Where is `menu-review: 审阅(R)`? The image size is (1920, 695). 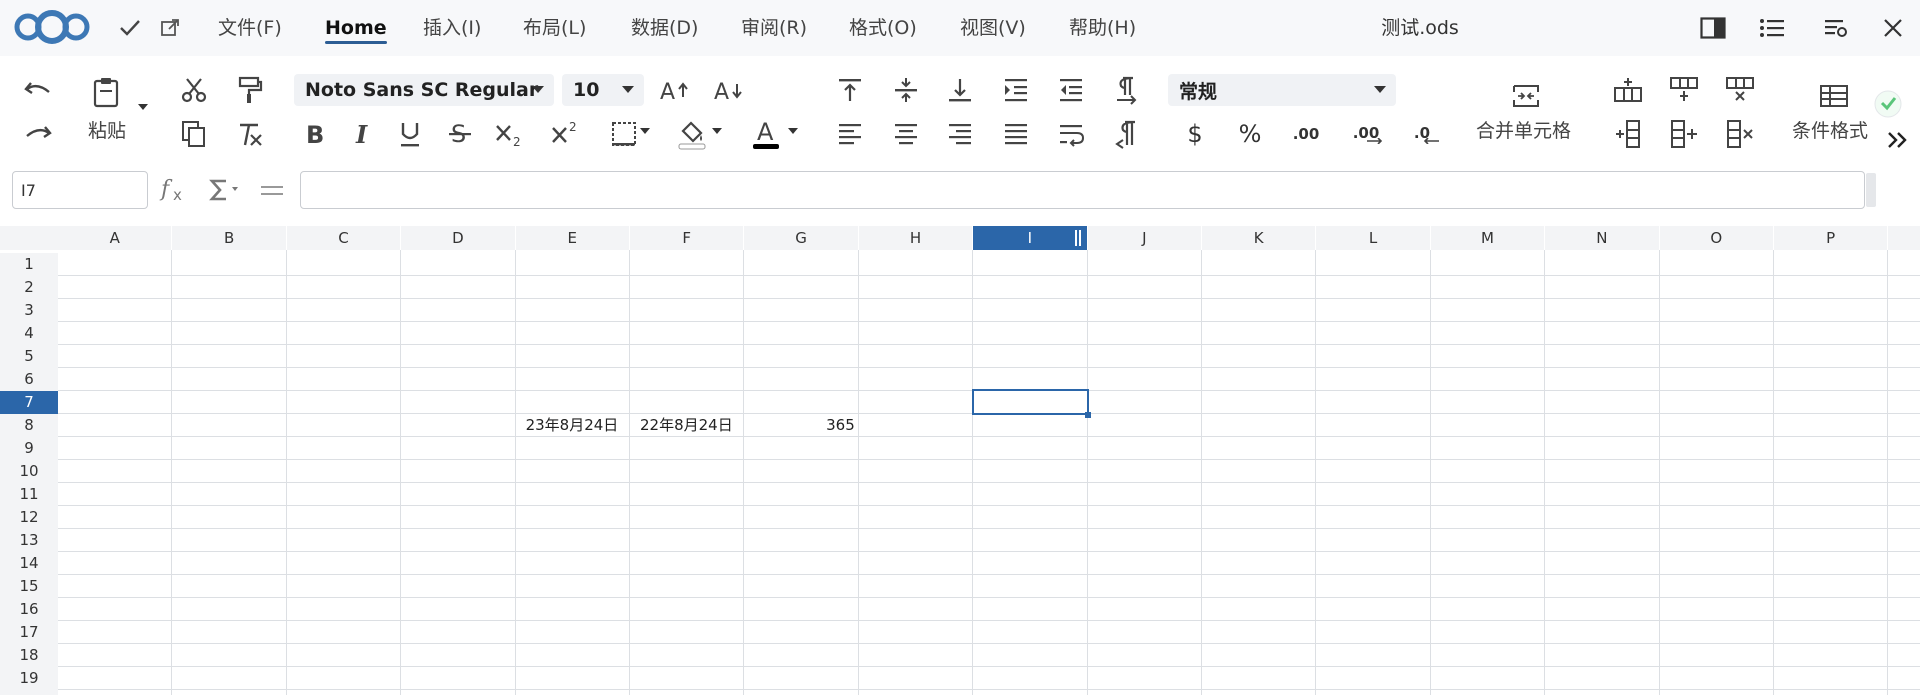
menu-review: 审阅(R) is located at coordinates (774, 28).